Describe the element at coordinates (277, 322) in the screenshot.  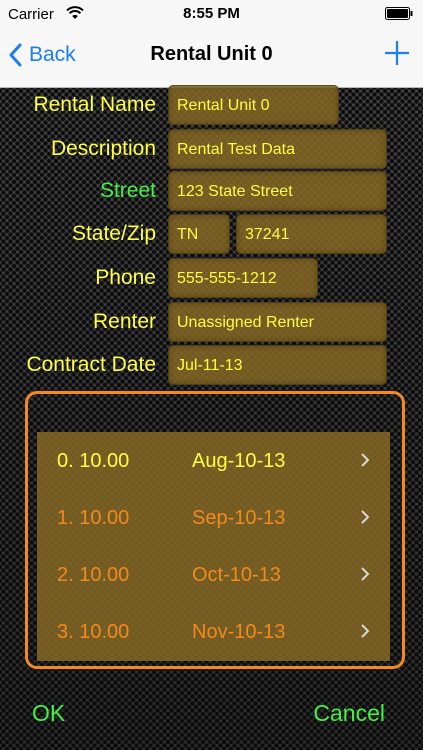
I see `renter-field: Unassigned Renter` at that location.